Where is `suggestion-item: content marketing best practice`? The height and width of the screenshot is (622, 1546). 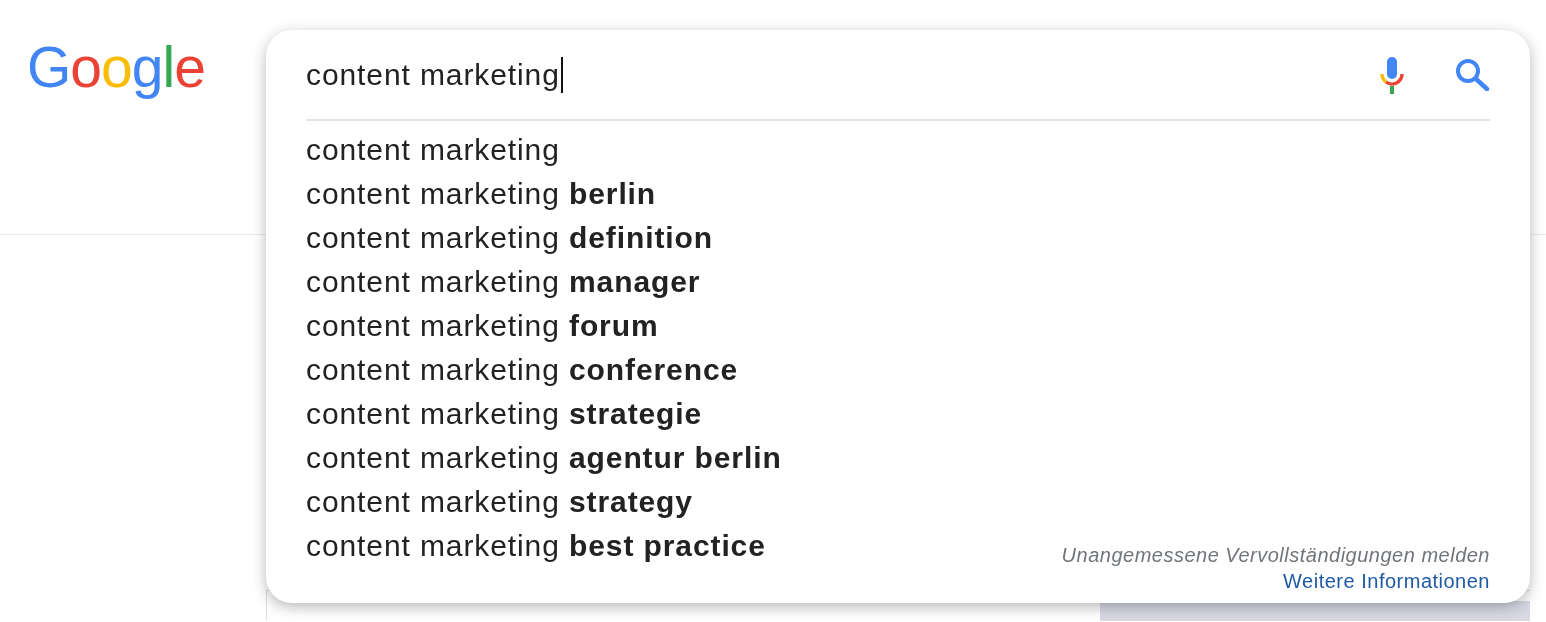
suggestion-item: content marketing best practice is located at coordinates (536, 546).